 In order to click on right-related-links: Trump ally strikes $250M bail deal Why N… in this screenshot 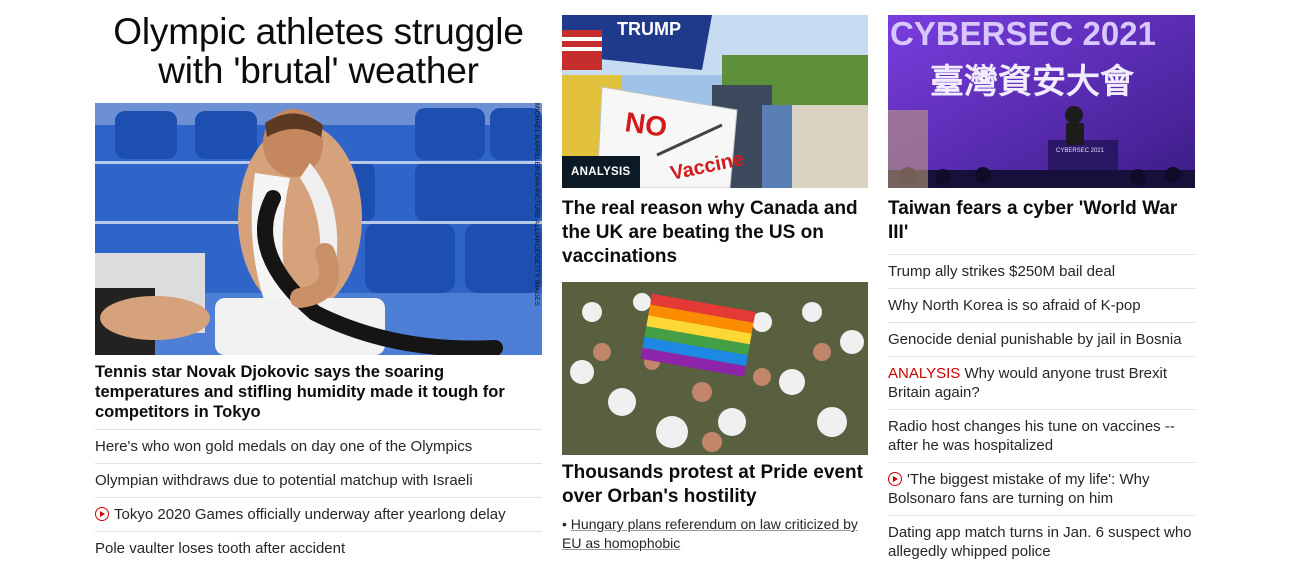, I will do `click(1041, 411)`.